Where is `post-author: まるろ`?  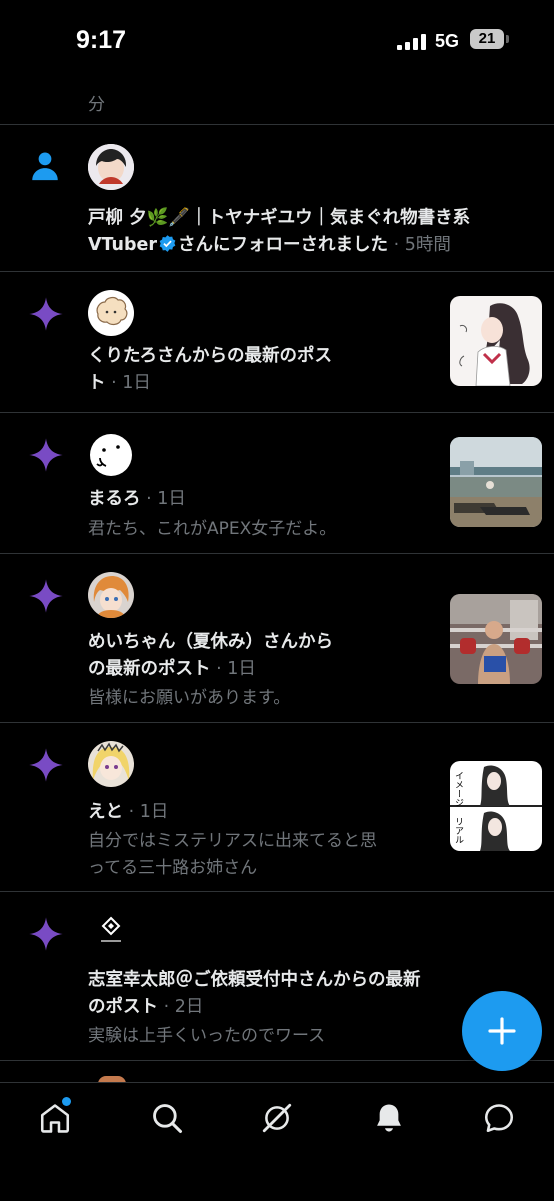 post-author: まるろ is located at coordinates (114, 499).